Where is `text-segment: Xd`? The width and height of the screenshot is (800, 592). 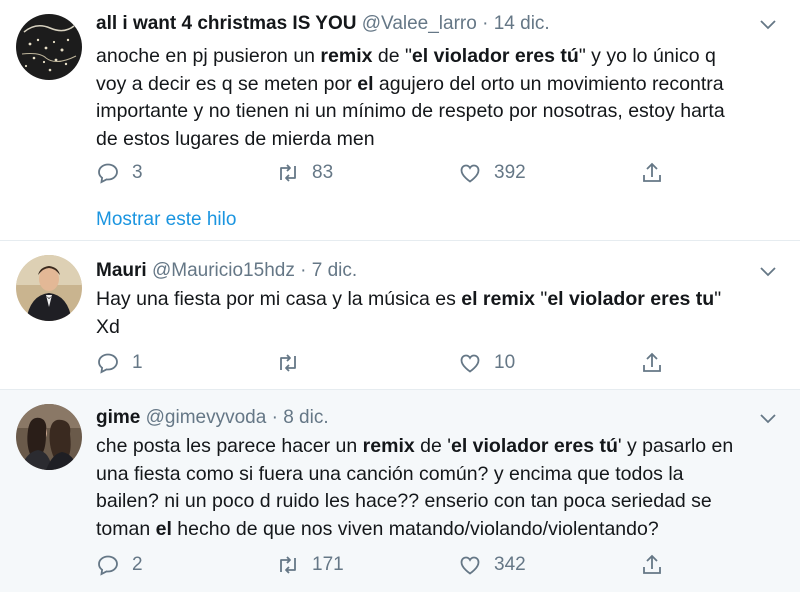 text-segment: Xd is located at coordinates (108, 326).